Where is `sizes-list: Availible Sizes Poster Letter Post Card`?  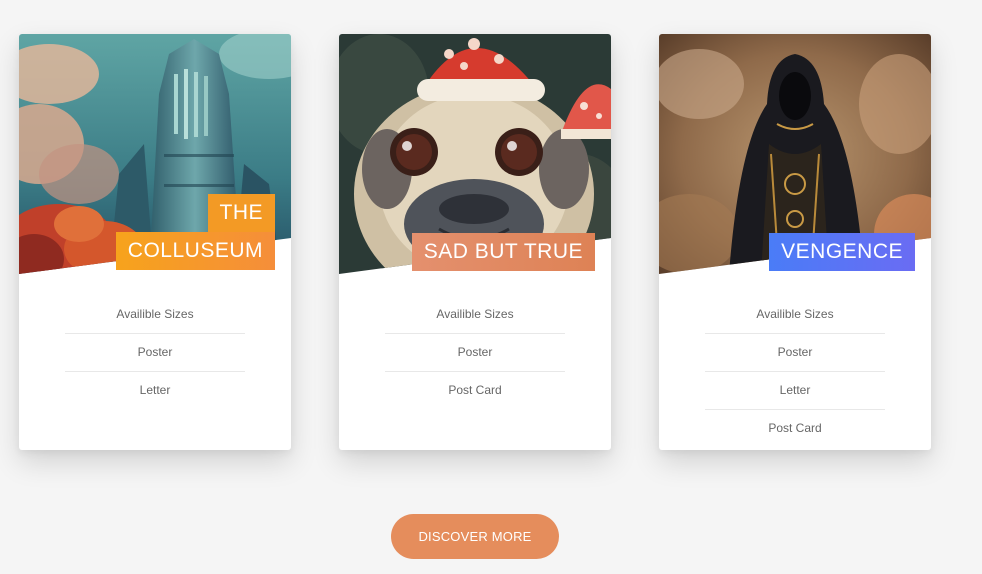
sizes-list: Availible Sizes Poster Letter Post Card is located at coordinates (795, 371).